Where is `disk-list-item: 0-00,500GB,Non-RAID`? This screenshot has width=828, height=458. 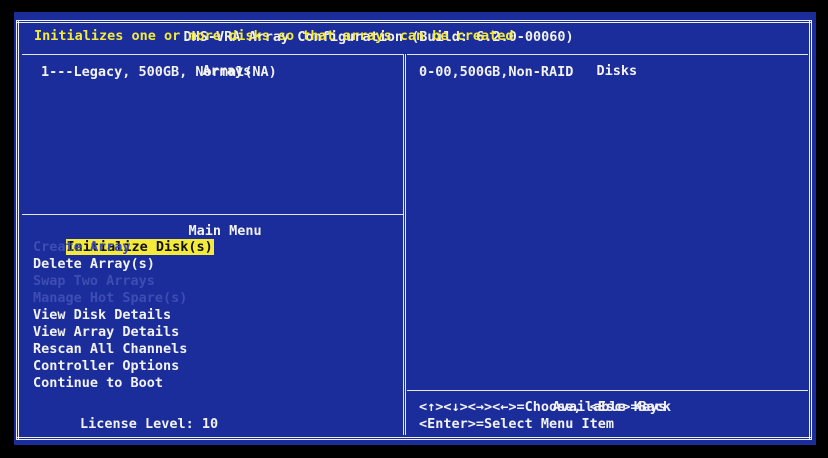 disk-list-item: 0-00,500GB,Non-RAID is located at coordinates (496, 72).